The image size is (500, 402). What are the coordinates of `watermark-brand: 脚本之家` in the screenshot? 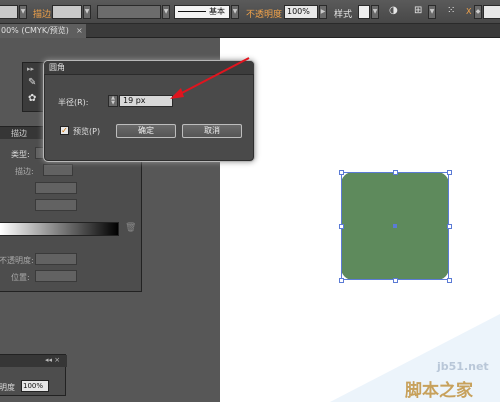 It's located at (439, 391).